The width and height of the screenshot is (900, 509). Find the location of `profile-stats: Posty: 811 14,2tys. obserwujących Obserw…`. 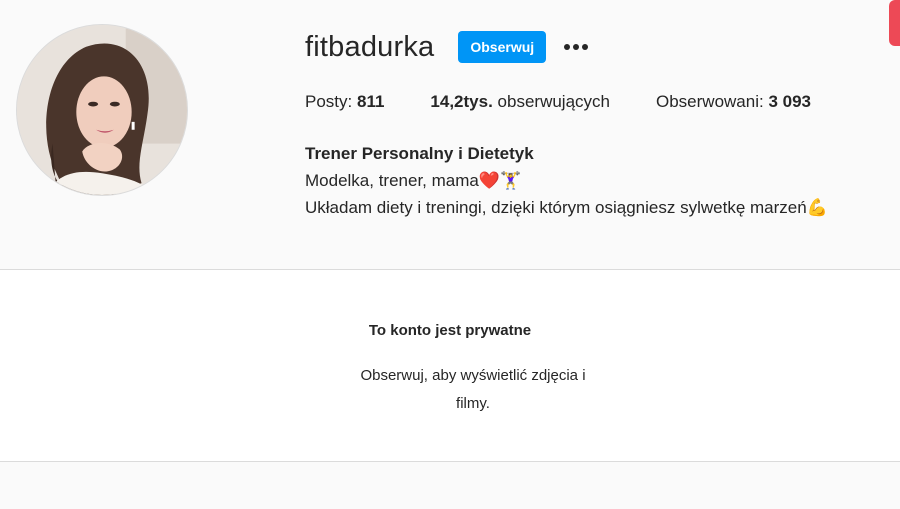

profile-stats: Posty: 811 14,2tys. obserwujących Obserw… is located at coordinates (581, 102).